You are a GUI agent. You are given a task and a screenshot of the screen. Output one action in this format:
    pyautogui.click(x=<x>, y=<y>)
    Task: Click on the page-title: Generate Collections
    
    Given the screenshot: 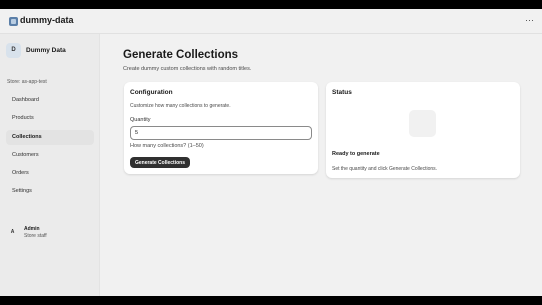 What is the action you would take?
    pyautogui.click(x=181, y=55)
    